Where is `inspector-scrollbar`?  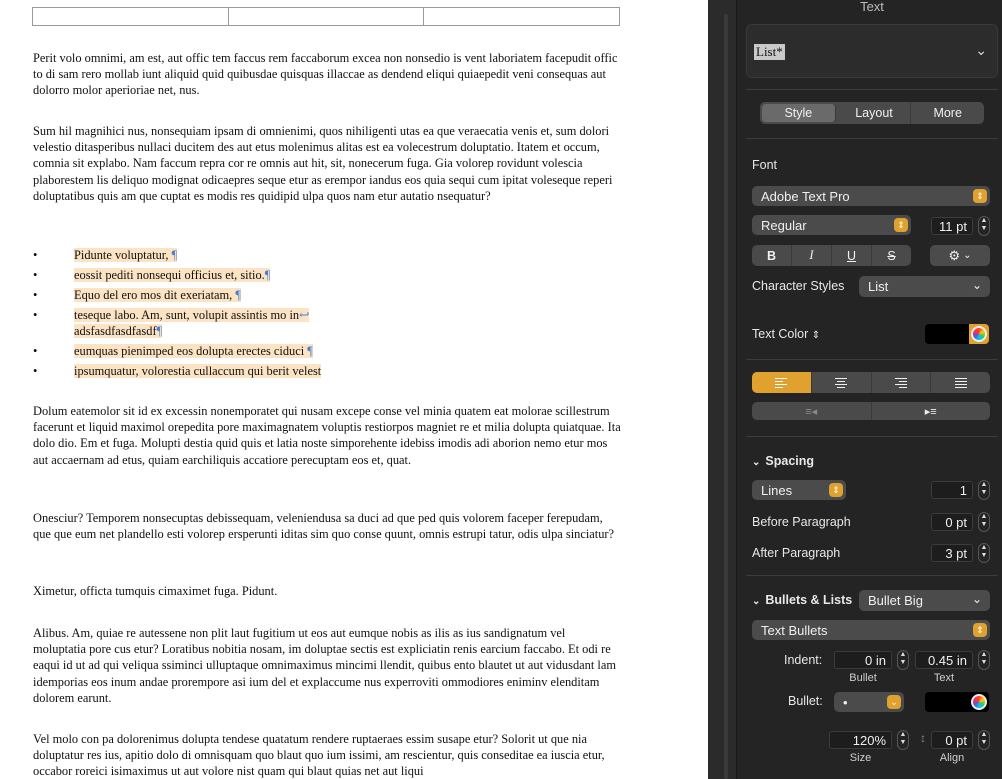
inspector-scrollbar is located at coordinates (722, 389).